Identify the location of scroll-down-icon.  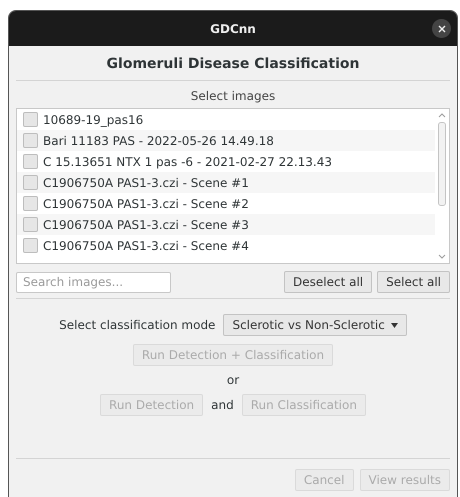
(442, 256).